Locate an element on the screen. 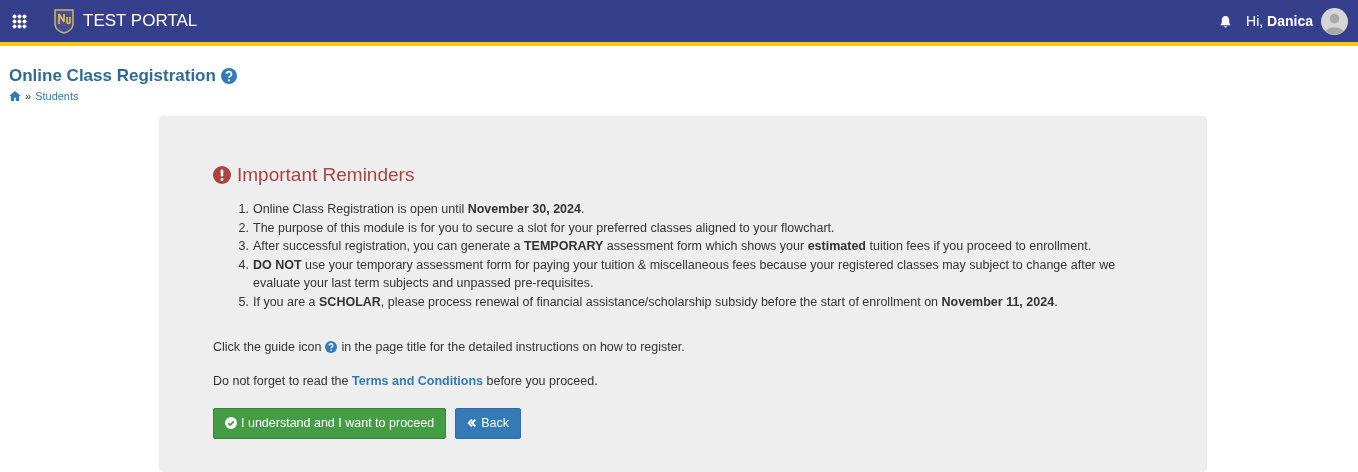 This screenshot has height=472, width=1358. portal-title: TEST PORTAL is located at coordinates (140, 21).